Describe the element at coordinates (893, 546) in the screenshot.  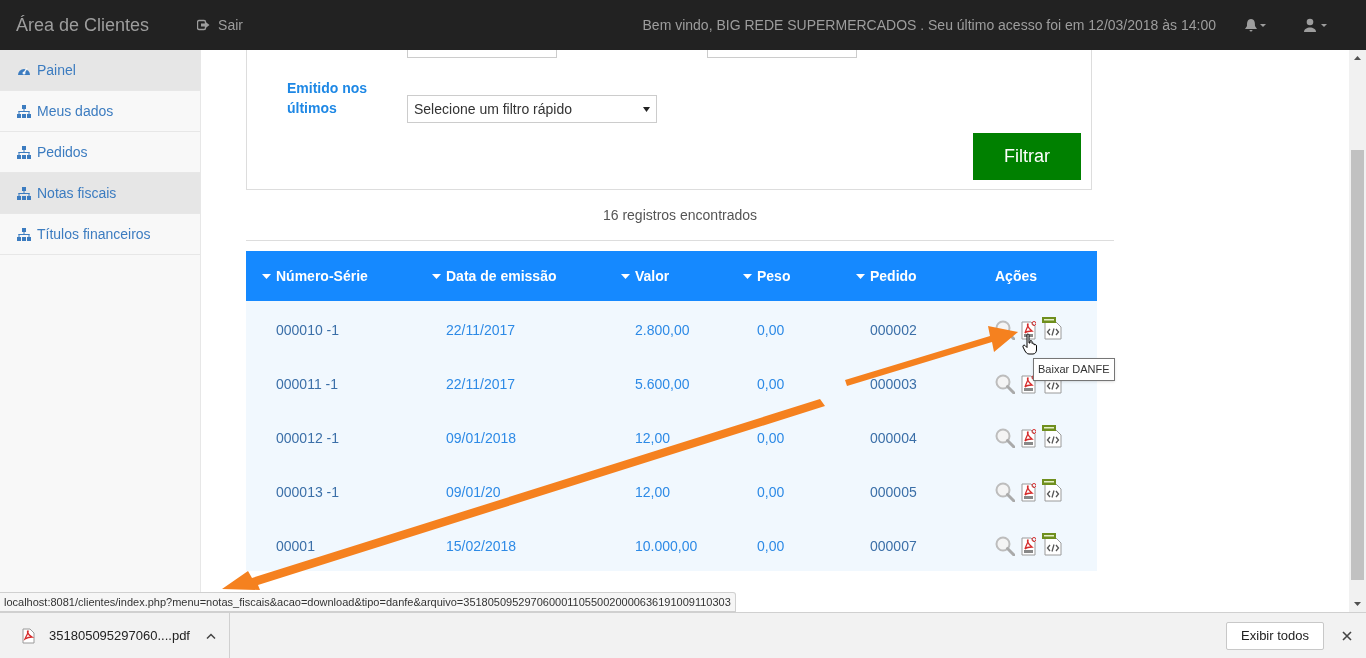
I see `table-cell-text: 000007` at that location.